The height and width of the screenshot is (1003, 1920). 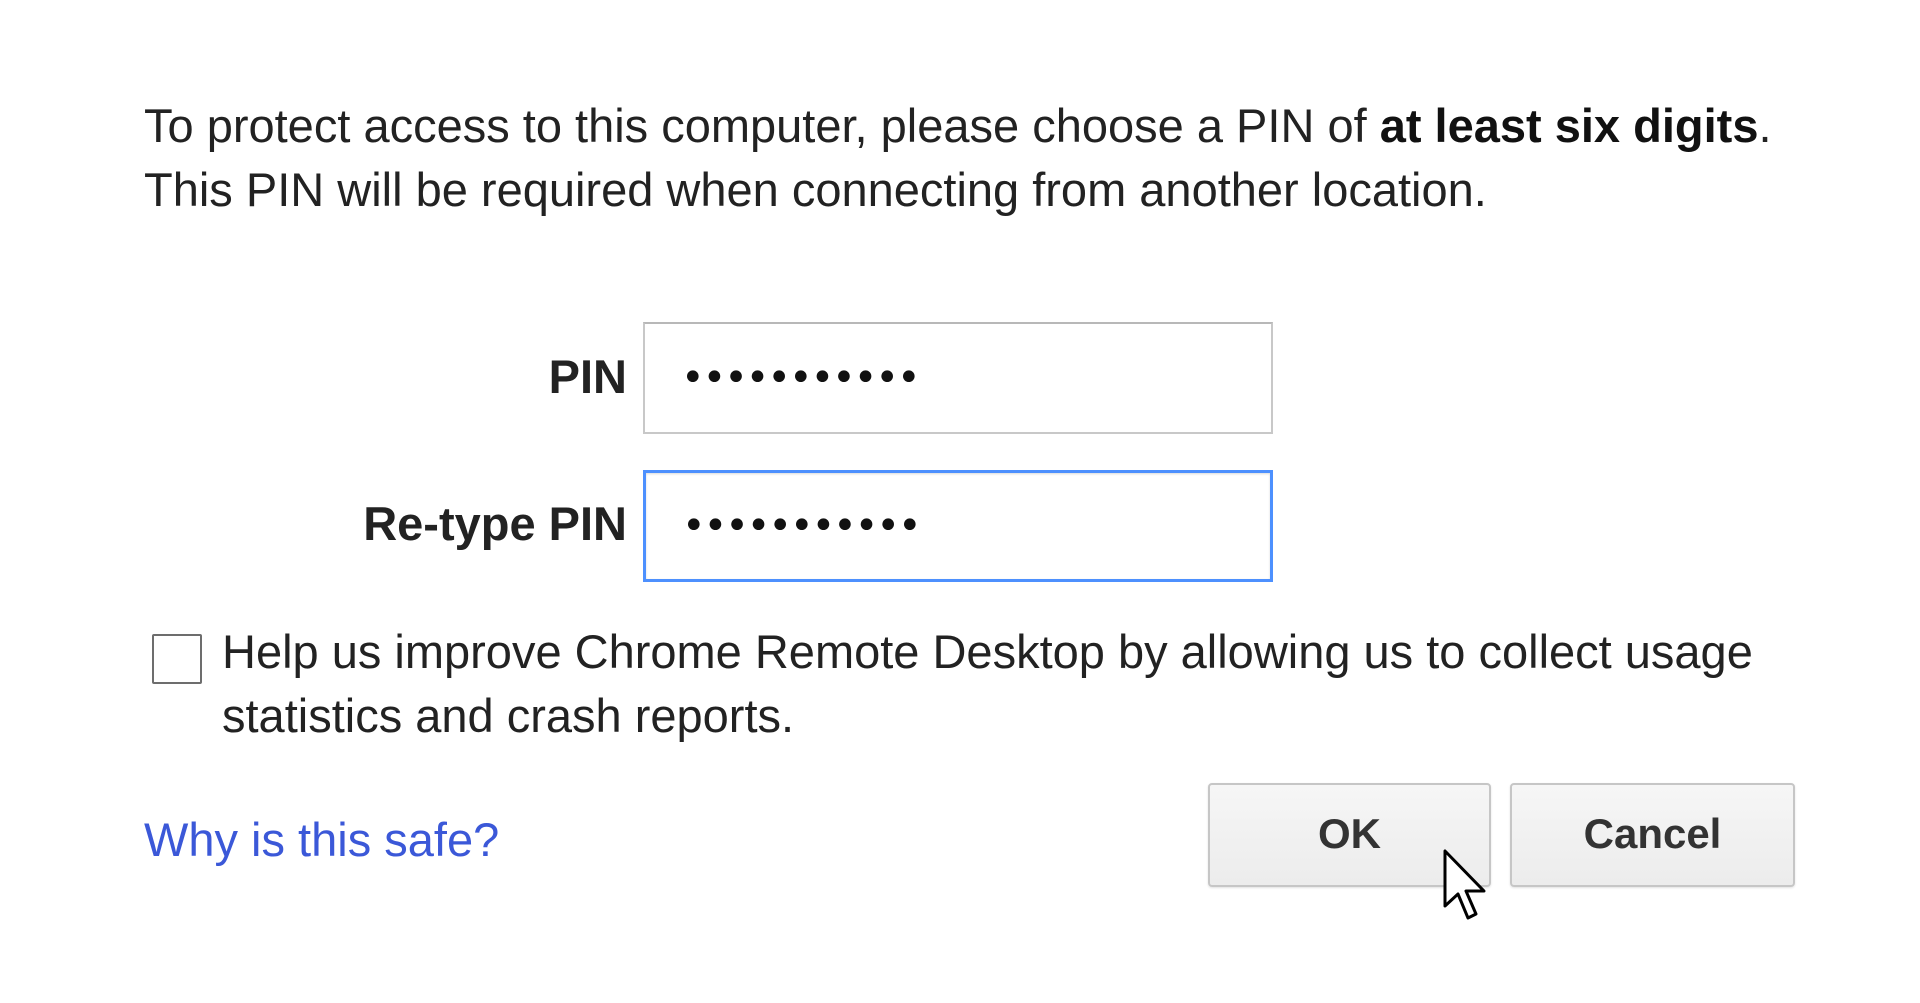 I want to click on retype-pin-input, so click(x=958, y=526).